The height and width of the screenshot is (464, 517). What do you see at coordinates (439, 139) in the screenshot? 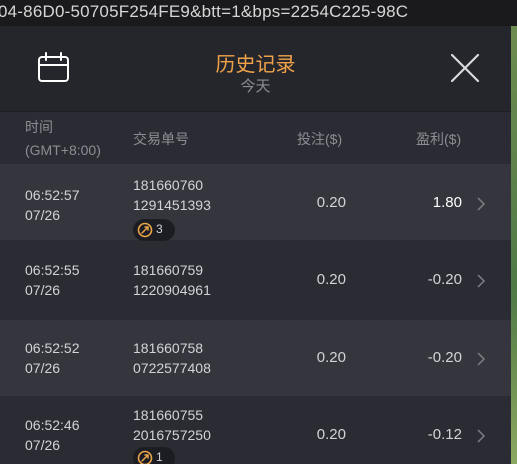
I see `column-profit: 盈利($)` at bounding box center [439, 139].